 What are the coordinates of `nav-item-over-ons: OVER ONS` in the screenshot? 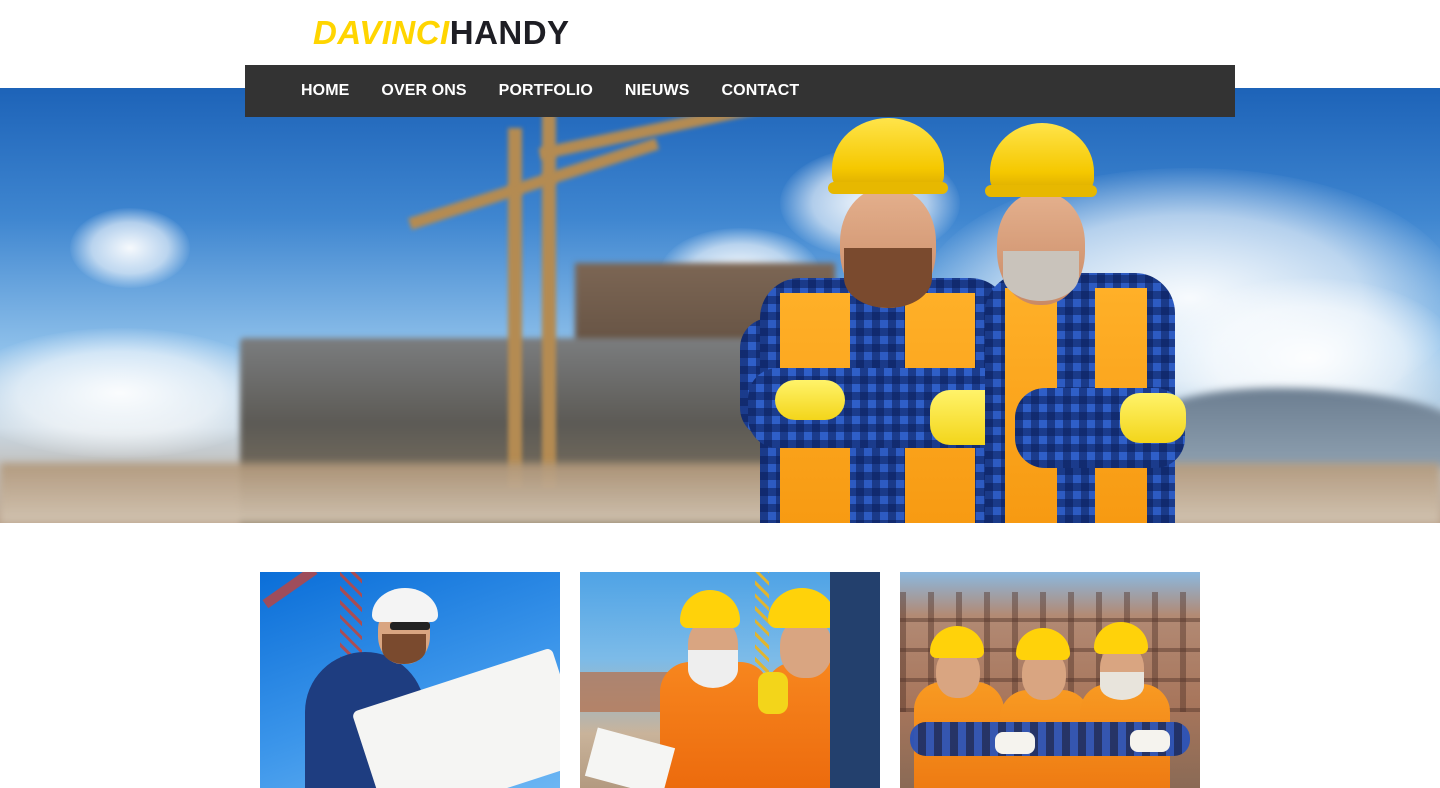 It's located at (423, 91).